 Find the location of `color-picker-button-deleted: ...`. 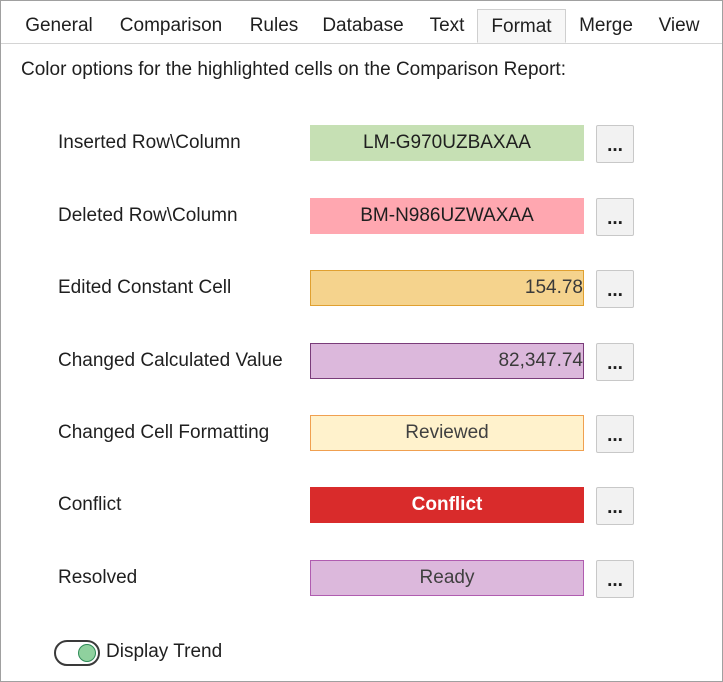

color-picker-button-deleted: ... is located at coordinates (615, 217).